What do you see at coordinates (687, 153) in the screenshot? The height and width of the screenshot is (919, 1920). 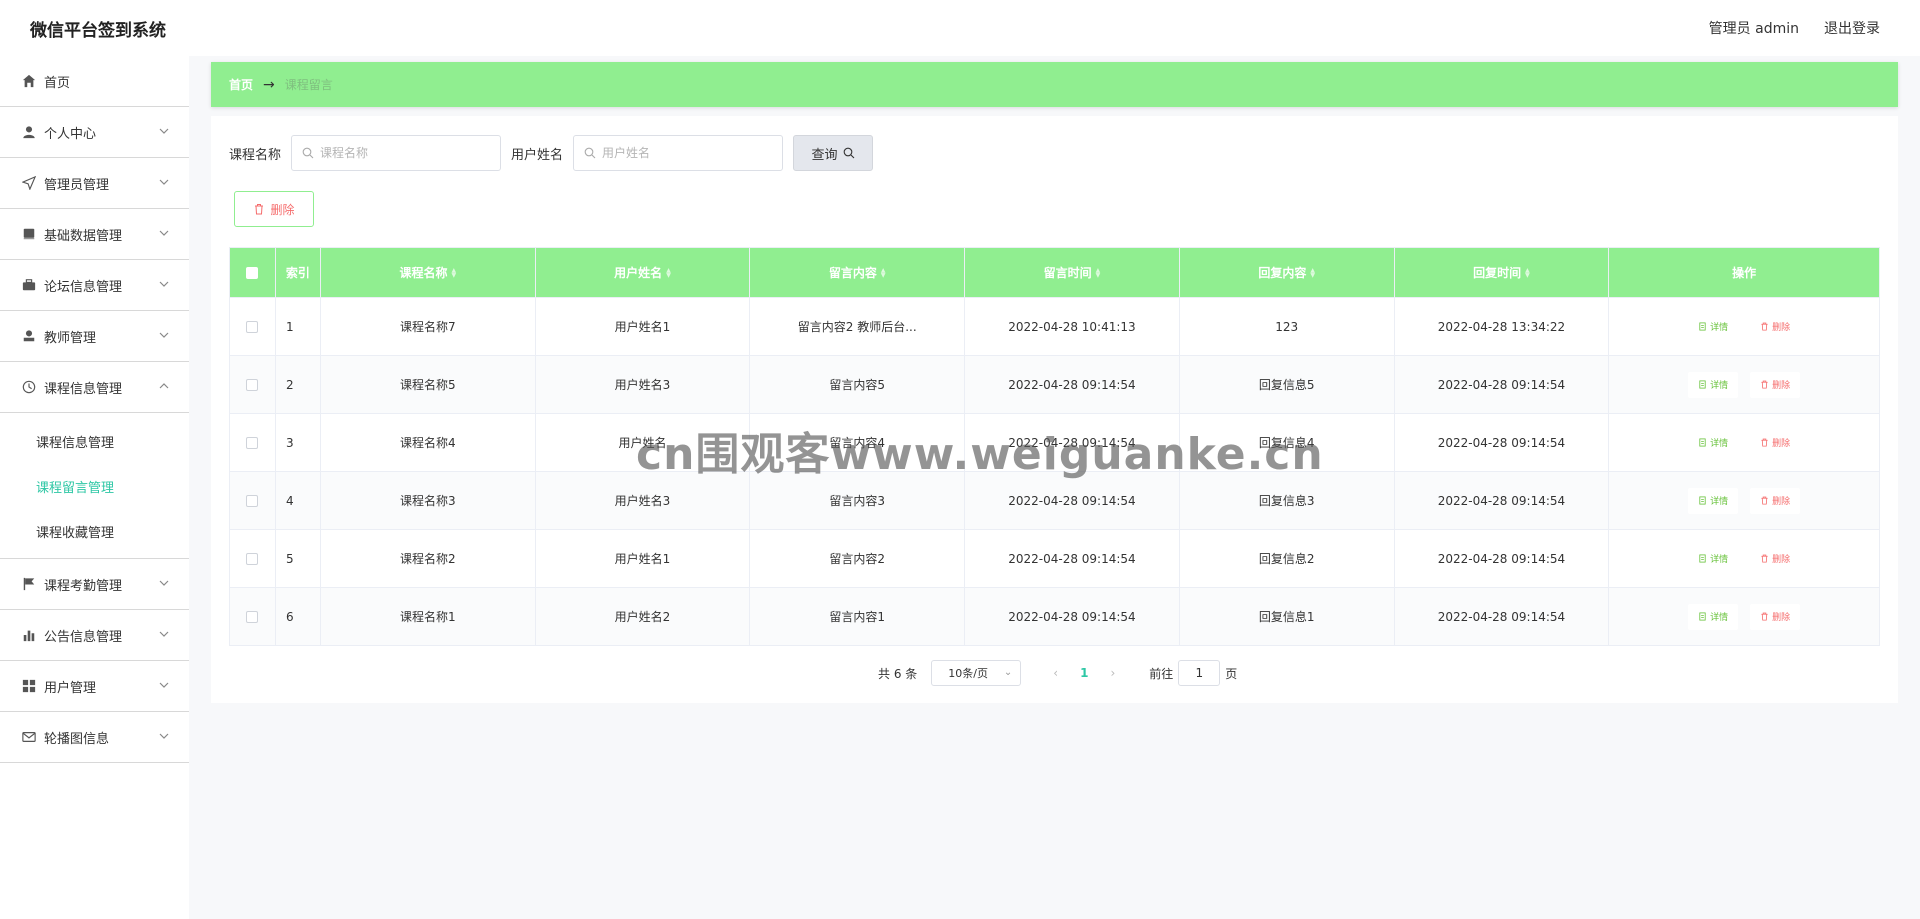 I see `user-name-input` at bounding box center [687, 153].